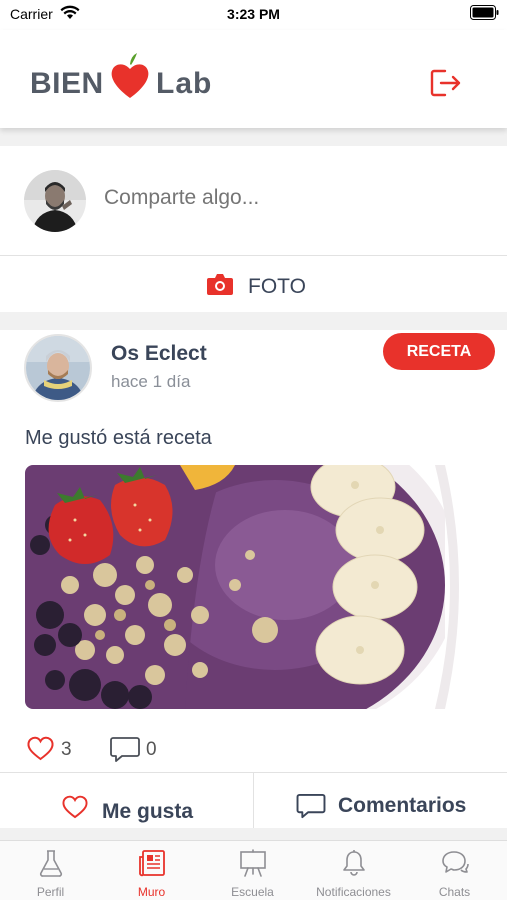  I want to click on author-avatar, so click(58, 368).